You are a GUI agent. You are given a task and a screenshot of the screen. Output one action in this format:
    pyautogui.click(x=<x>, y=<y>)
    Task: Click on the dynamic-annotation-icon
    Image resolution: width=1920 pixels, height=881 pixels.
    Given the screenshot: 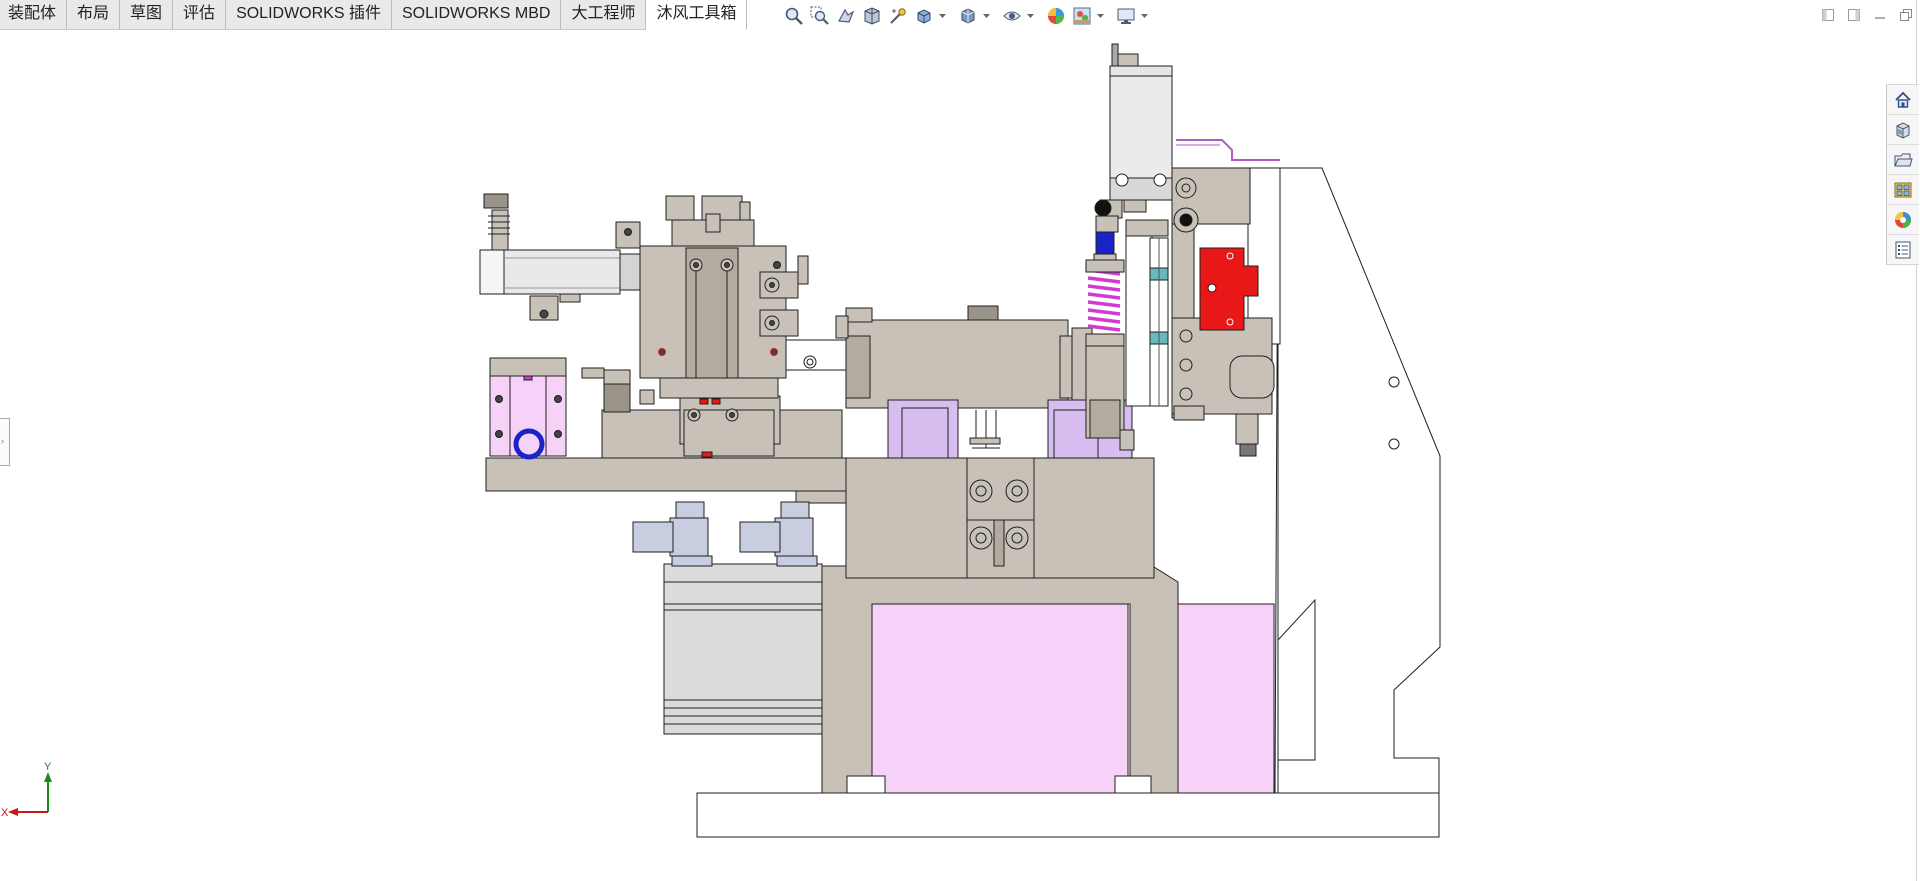 What is the action you would take?
    pyautogui.click(x=898, y=16)
    